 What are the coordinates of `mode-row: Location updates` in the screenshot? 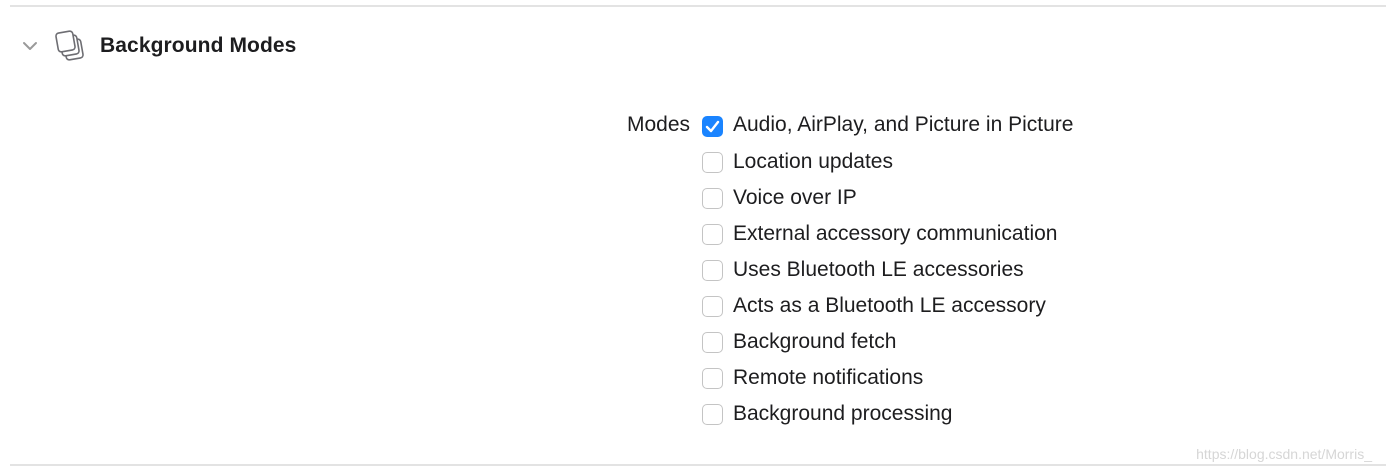 It's located at (887, 162).